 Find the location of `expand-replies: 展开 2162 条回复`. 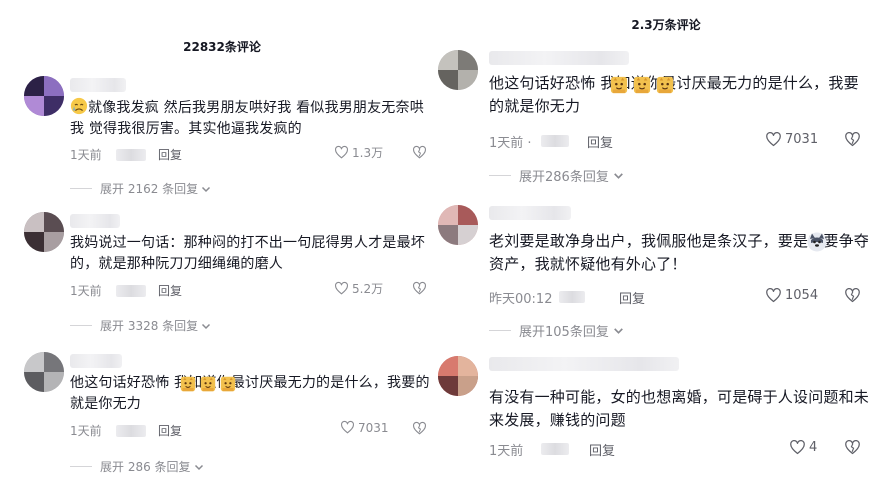

expand-replies: 展开 2162 条回复 is located at coordinates (141, 188).